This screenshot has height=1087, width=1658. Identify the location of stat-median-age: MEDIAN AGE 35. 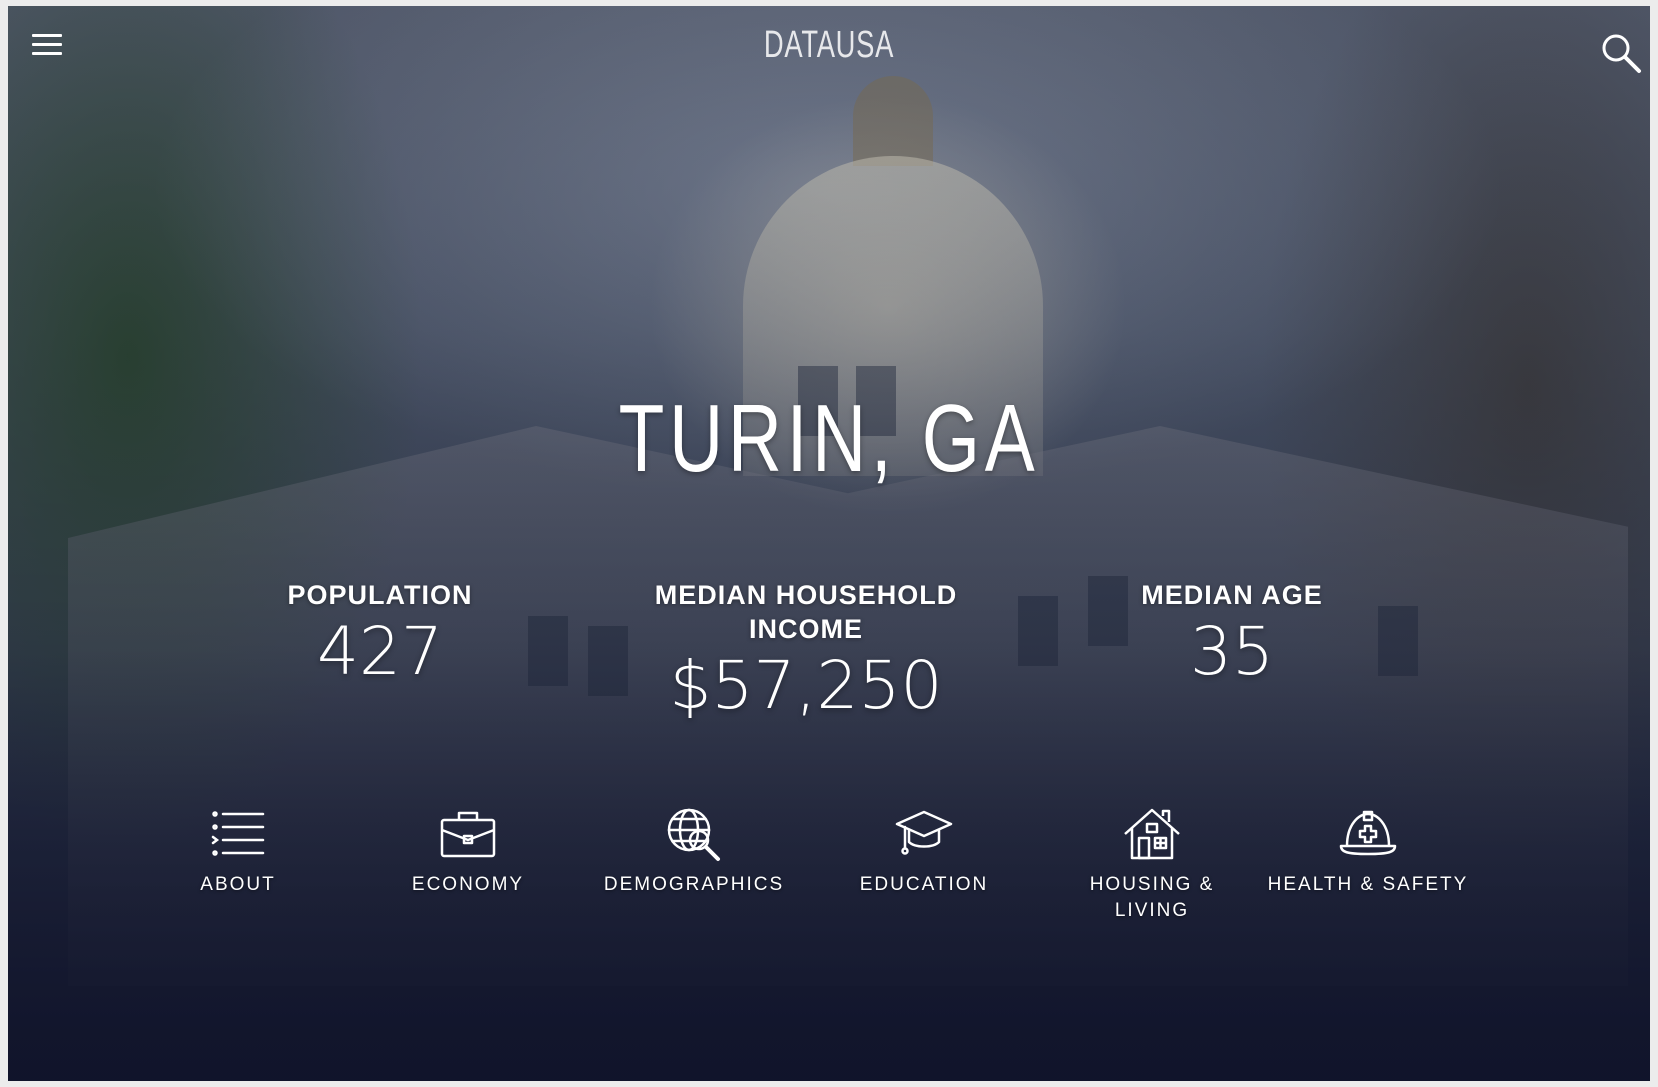
(1232, 635).